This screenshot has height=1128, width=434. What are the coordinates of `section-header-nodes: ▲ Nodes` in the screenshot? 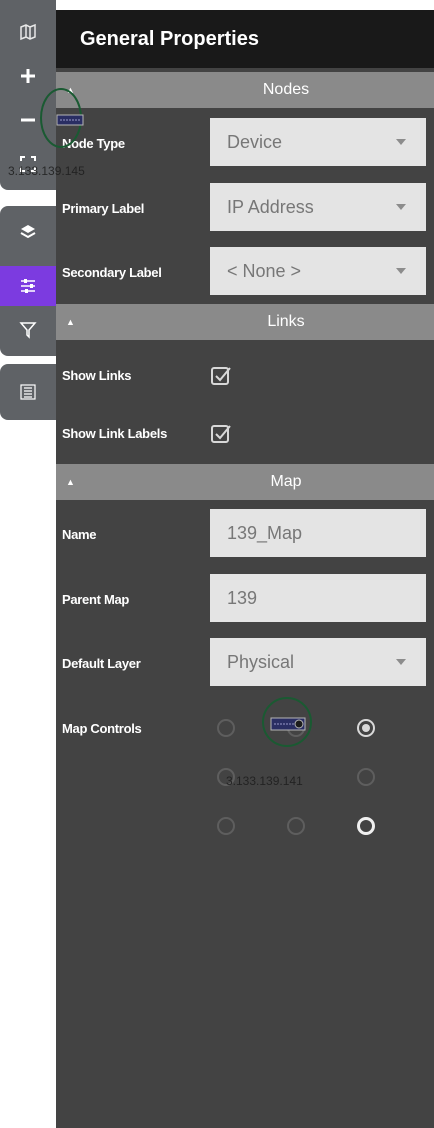 It's located at (245, 90).